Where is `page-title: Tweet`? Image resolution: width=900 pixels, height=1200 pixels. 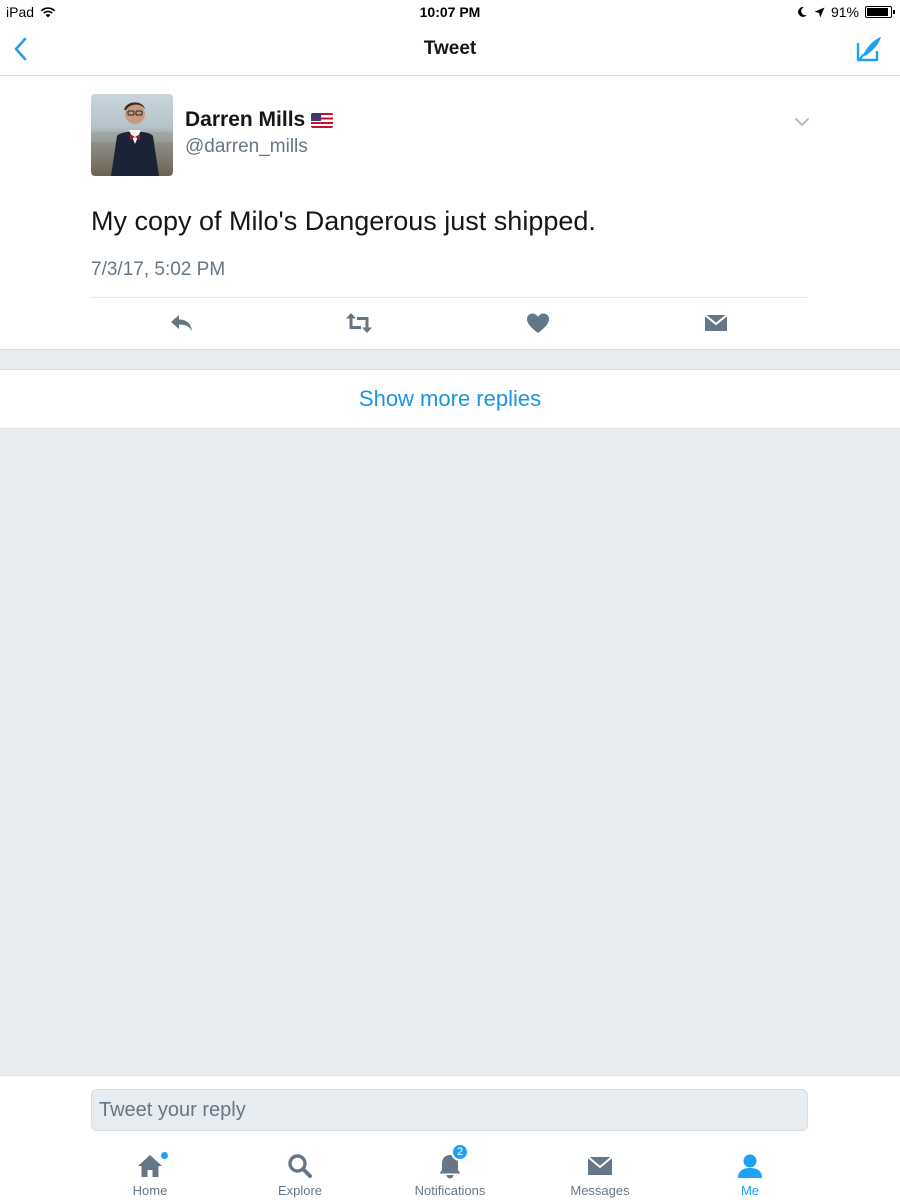 page-title: Tweet is located at coordinates (450, 48).